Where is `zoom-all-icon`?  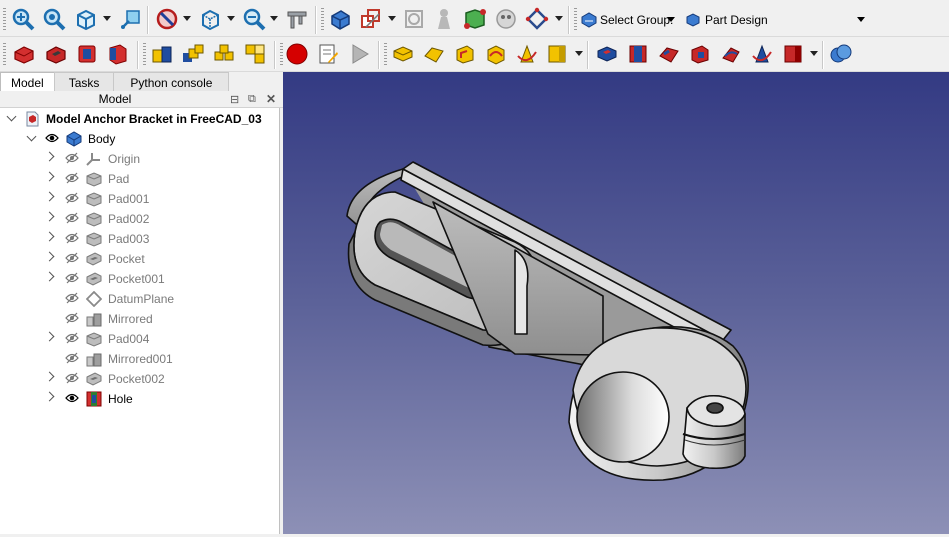
zoom-all-icon is located at coordinates (23, 19).